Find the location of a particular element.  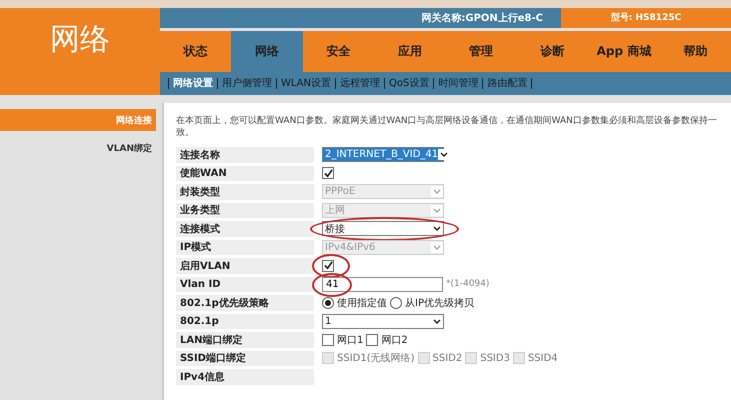

field-label: SSID端口绑定 is located at coordinates (245, 358).